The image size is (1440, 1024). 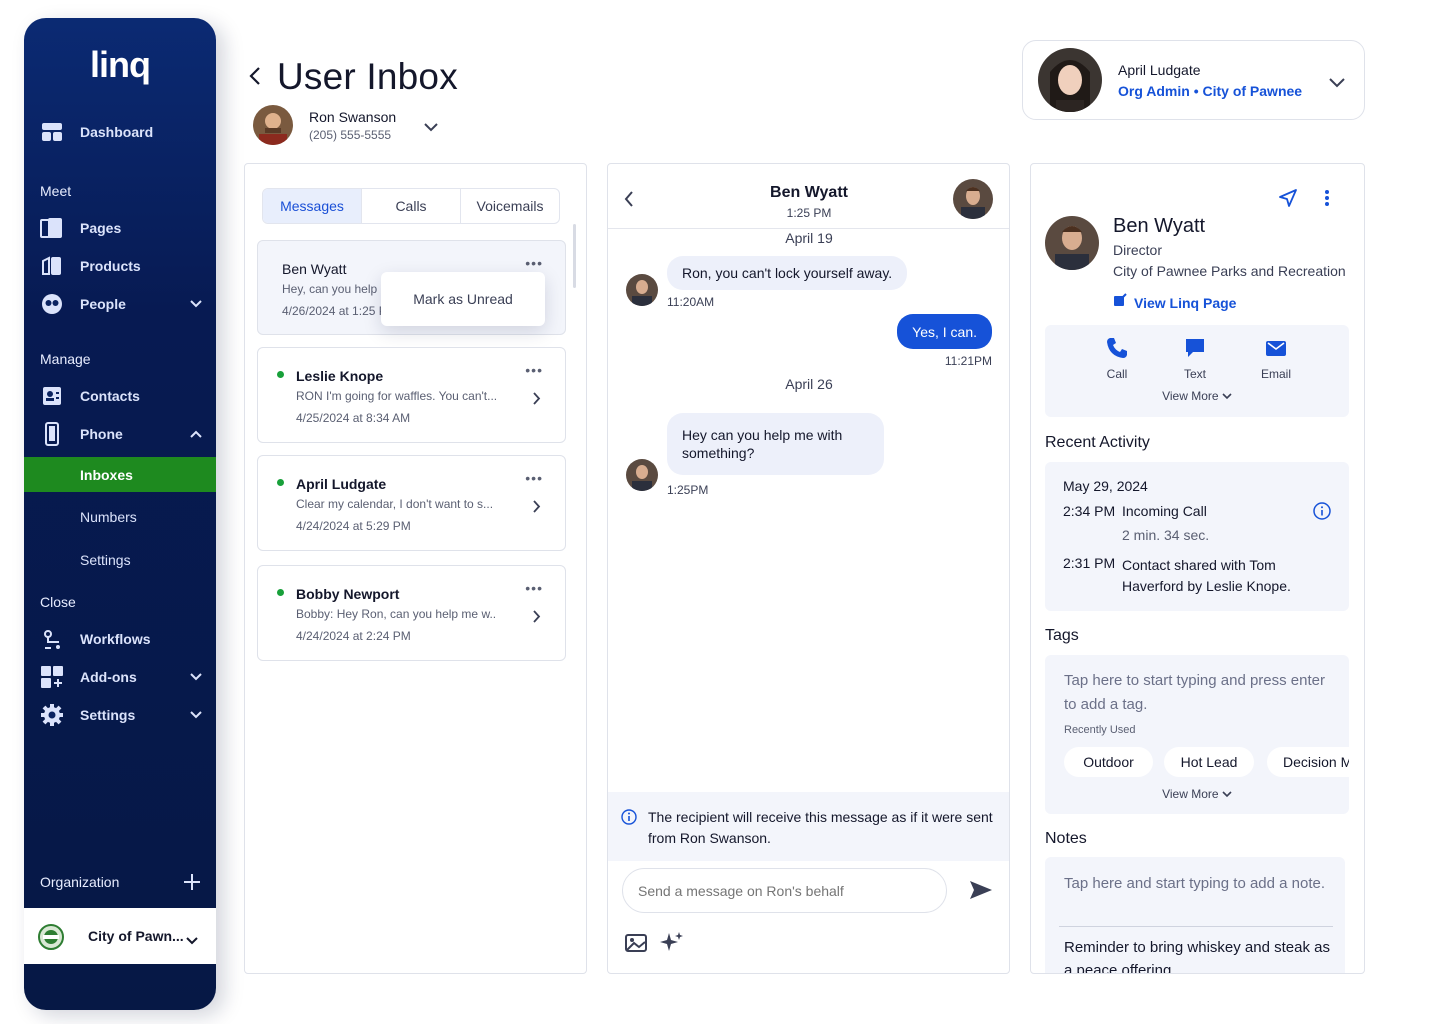 I want to click on sparkle-icon, so click(x=672, y=945).